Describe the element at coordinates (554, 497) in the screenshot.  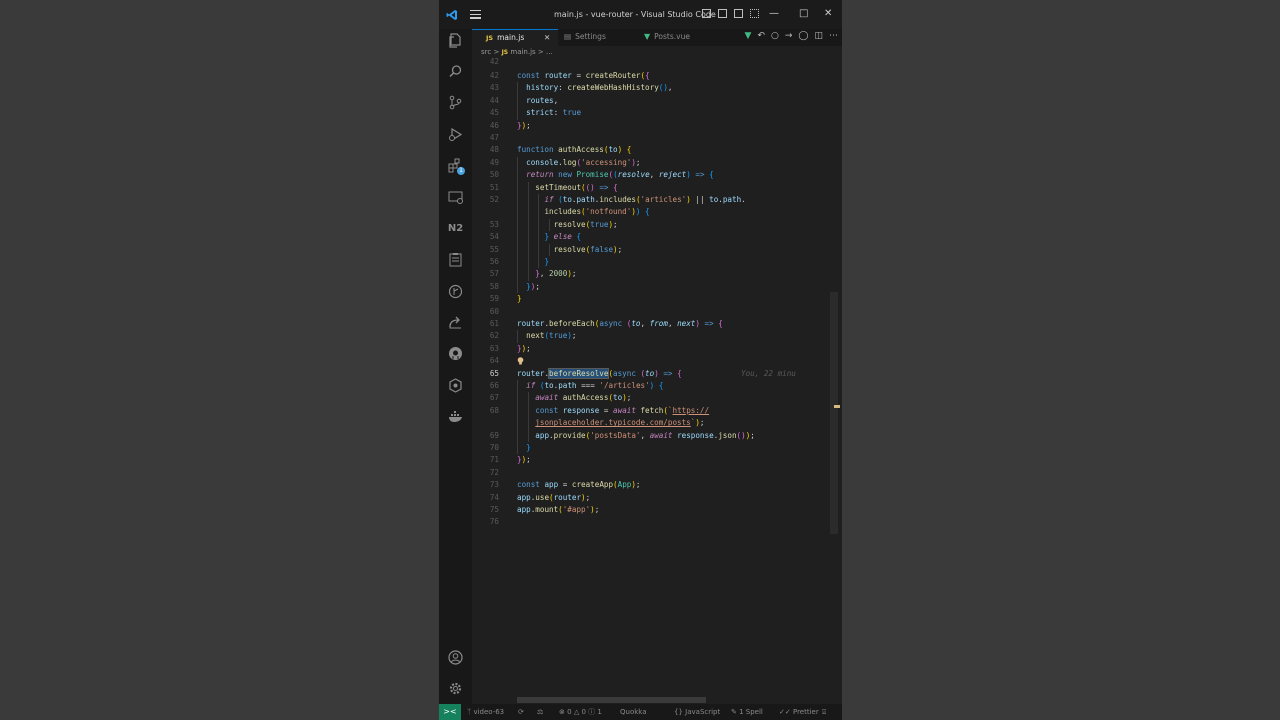
I see `code-text: app.use(router);` at that location.